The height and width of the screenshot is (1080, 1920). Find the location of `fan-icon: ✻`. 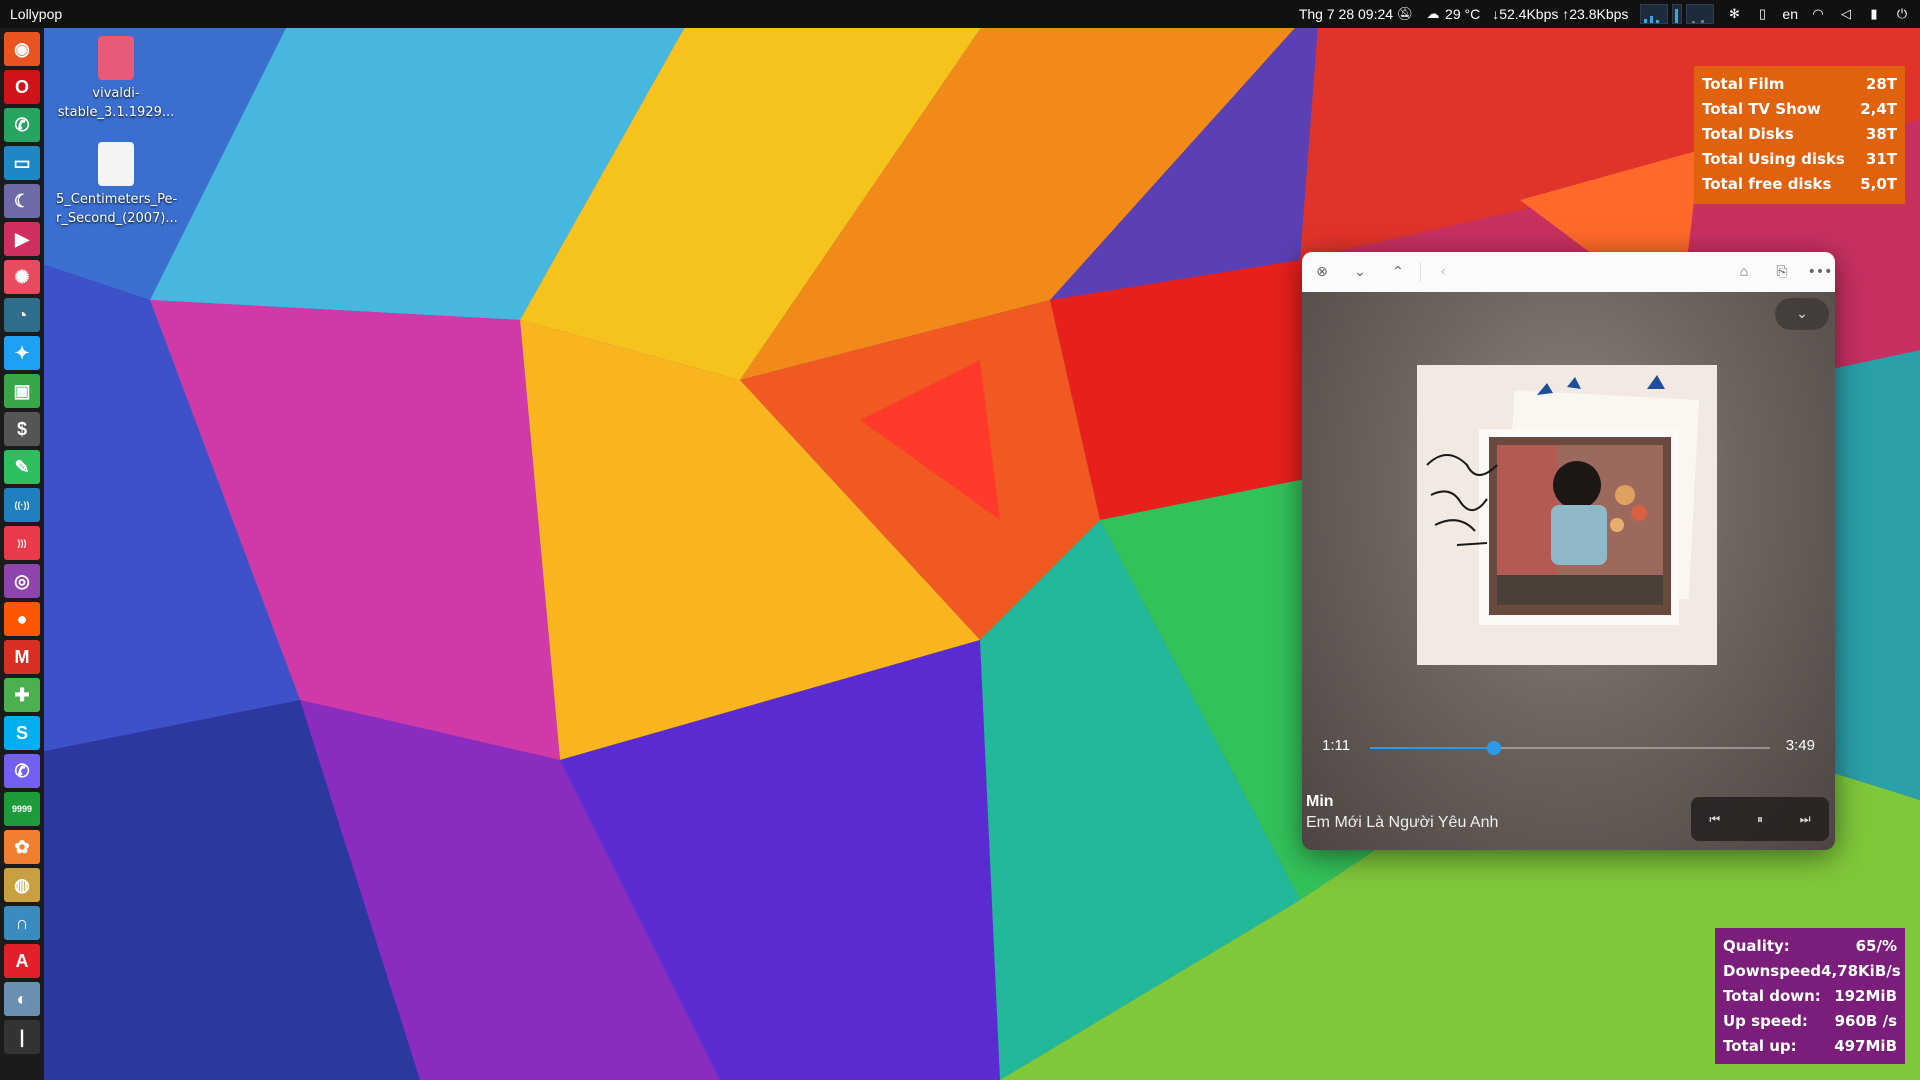

fan-icon: ✻ is located at coordinates (1734, 14).